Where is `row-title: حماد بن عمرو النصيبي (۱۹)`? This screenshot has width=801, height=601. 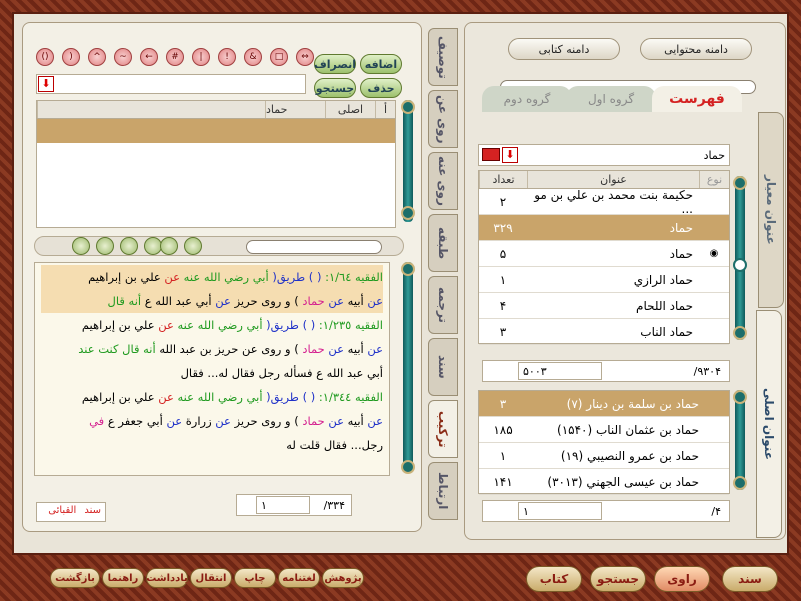 row-title: حماد بن عمرو النصيبي (۱۹) is located at coordinates (629, 455).